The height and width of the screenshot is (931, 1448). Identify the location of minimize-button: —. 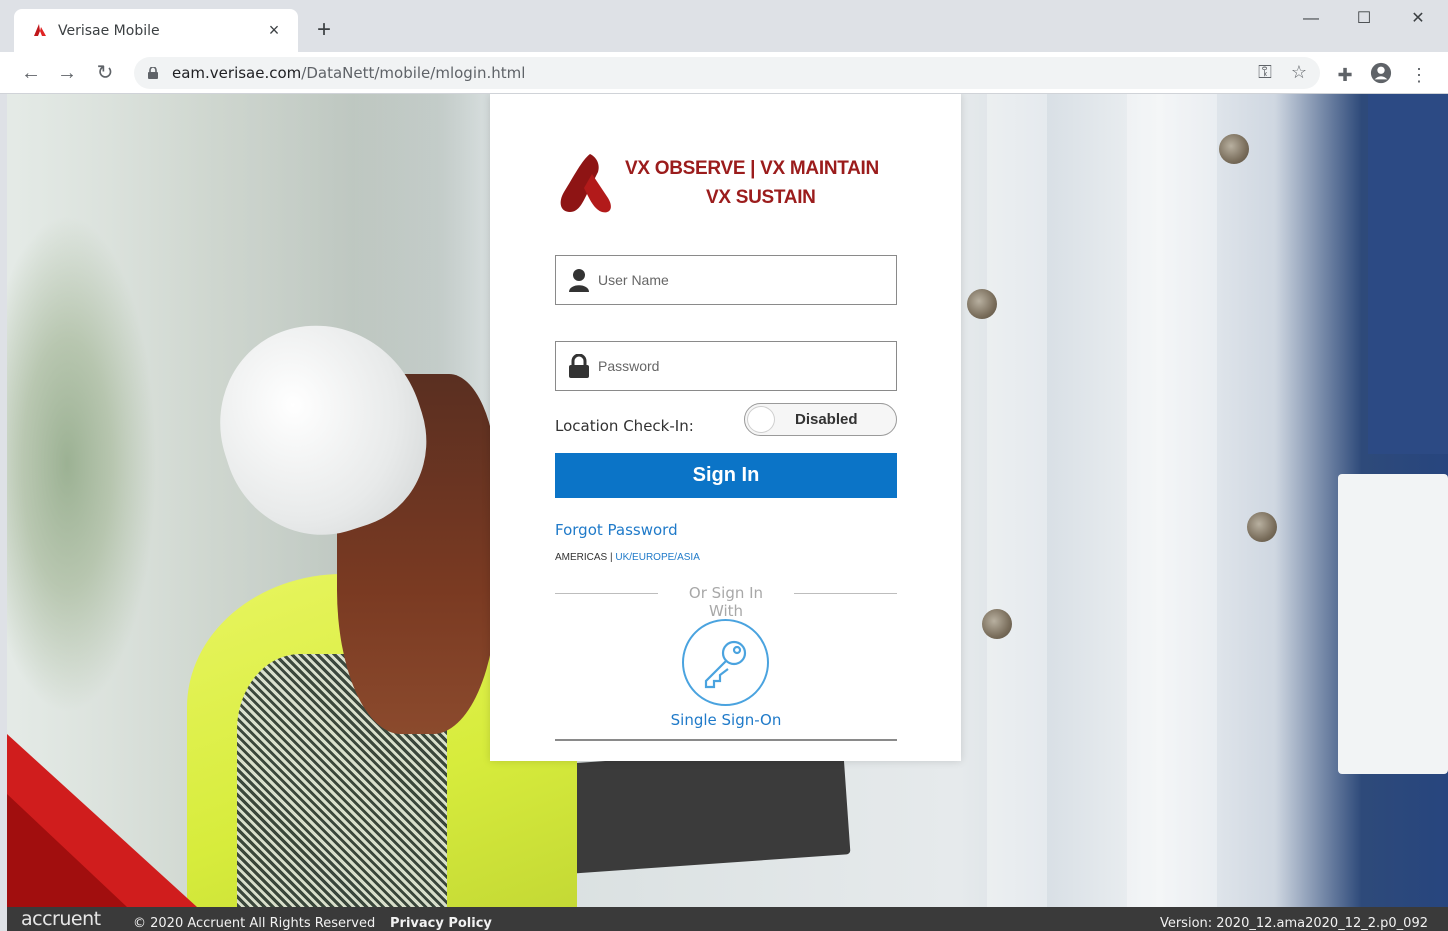
(1311, 20).